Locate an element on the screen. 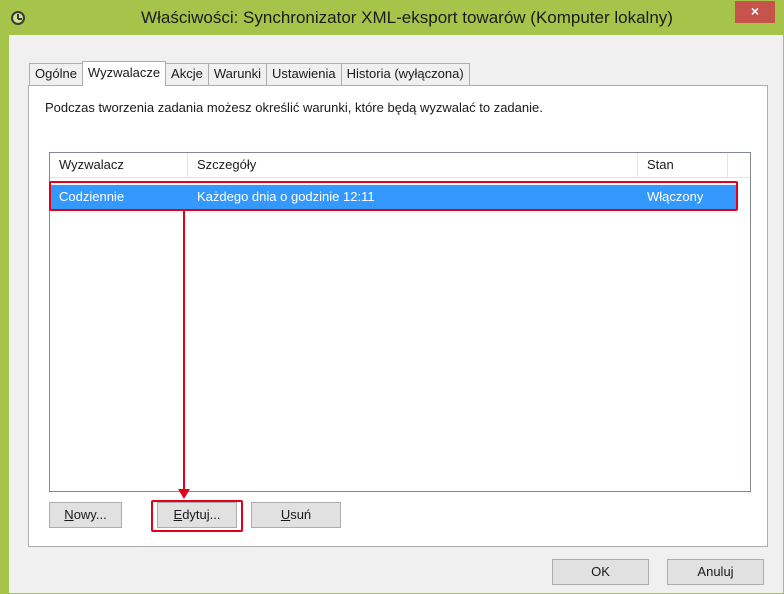 This screenshot has height=594, width=784. column-header-state: Stan is located at coordinates (683, 165).